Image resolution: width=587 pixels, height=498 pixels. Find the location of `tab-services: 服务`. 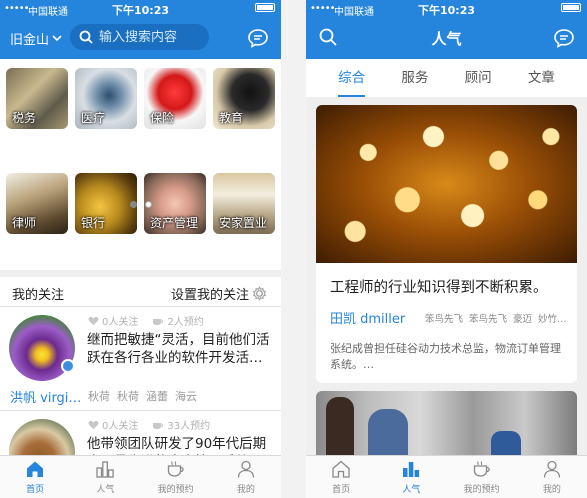

tab-services: 服务 is located at coordinates (414, 78).